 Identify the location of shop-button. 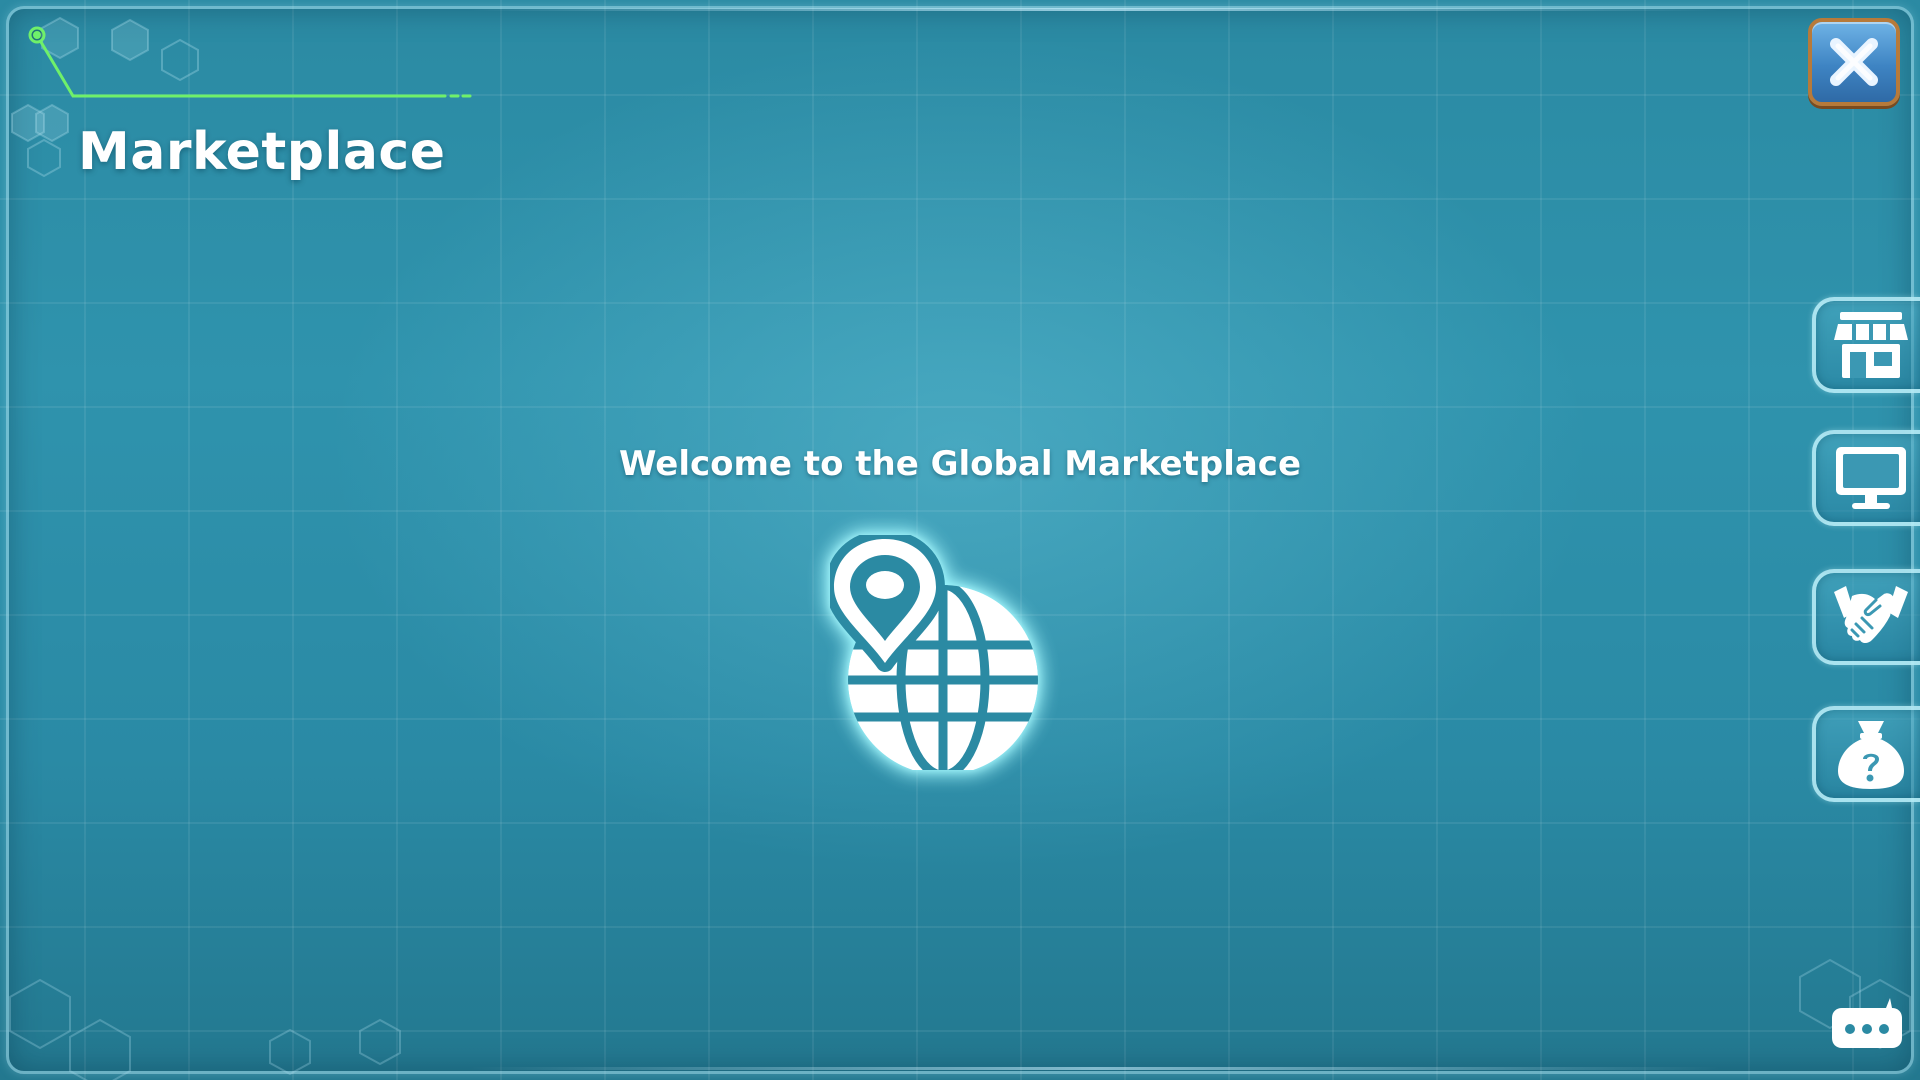
(1866, 345).